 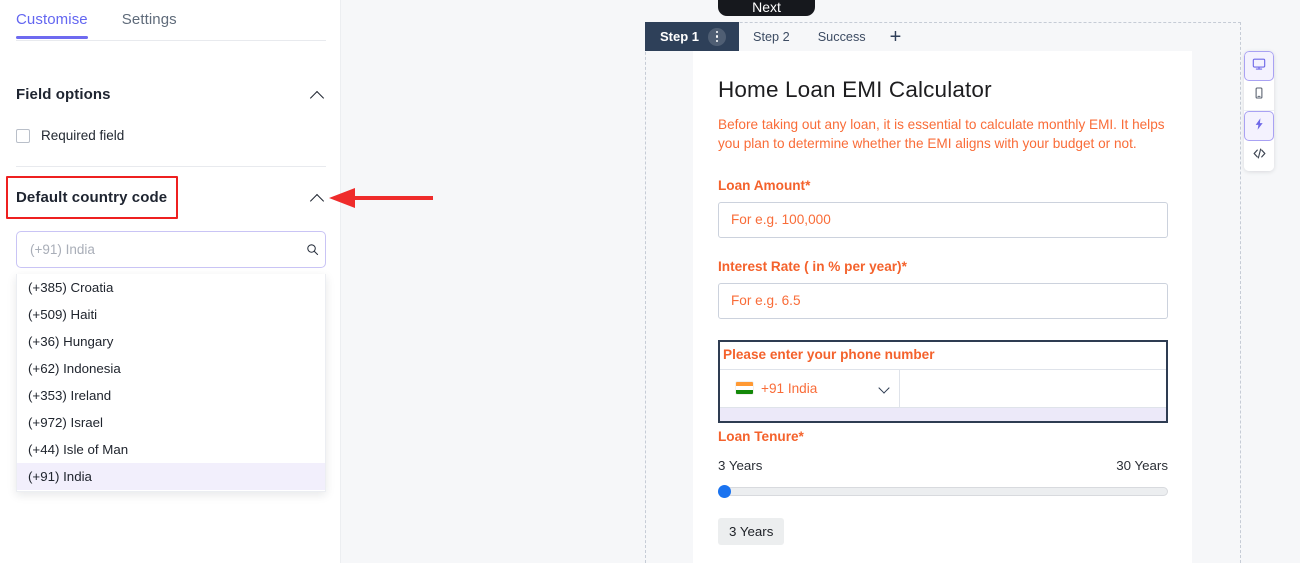 I want to click on desktop-icon, so click(x=1259, y=66).